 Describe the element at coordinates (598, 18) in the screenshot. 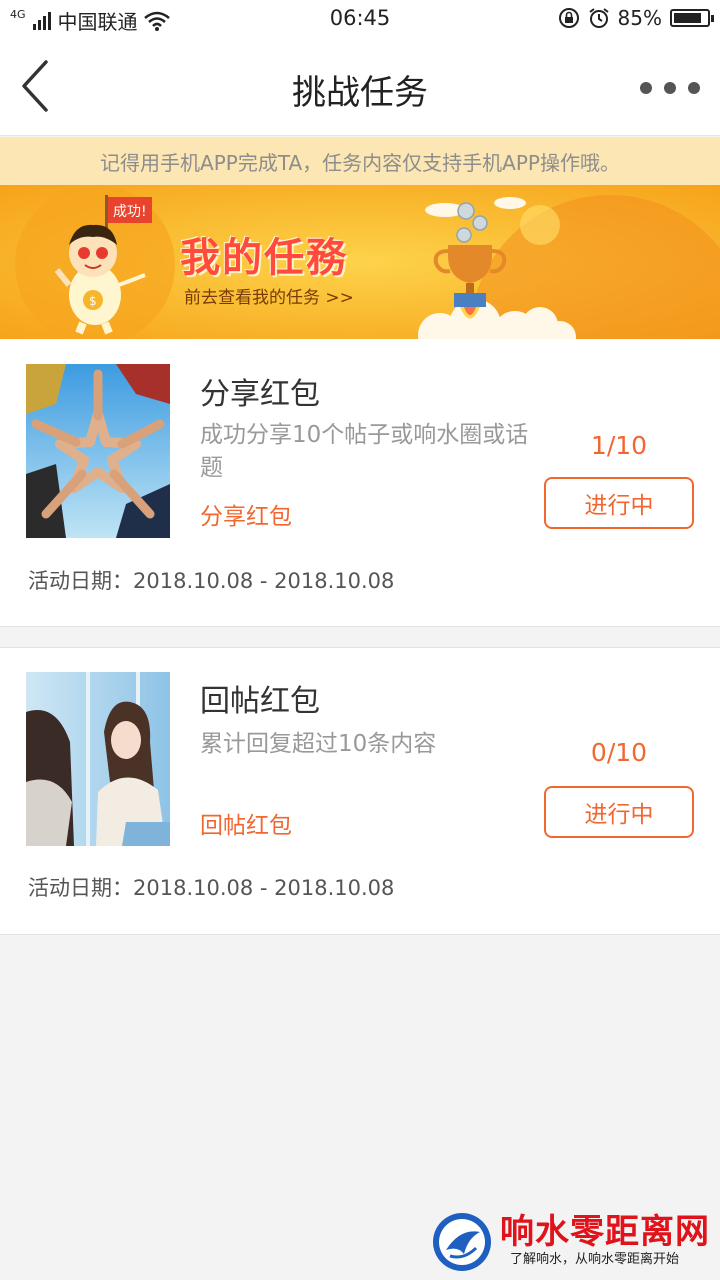

I see `alarm-icon` at that location.